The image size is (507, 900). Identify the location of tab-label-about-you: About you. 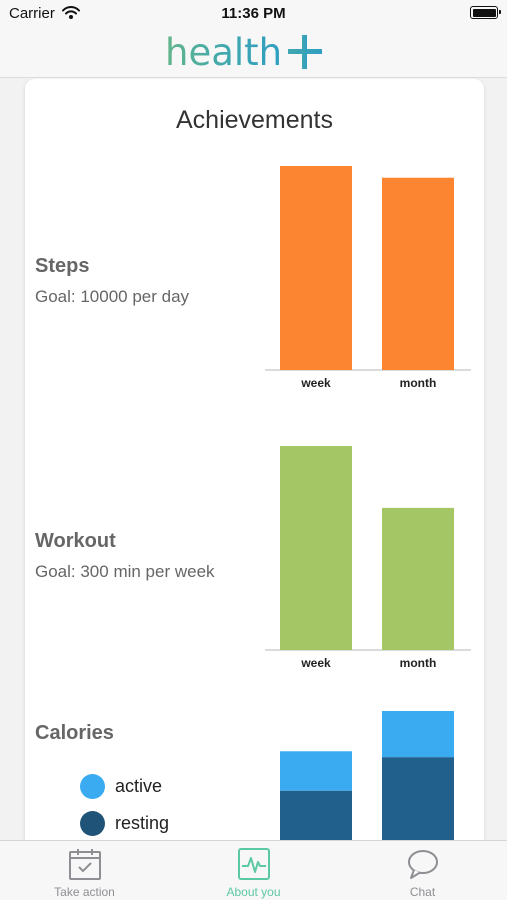
(253, 892).